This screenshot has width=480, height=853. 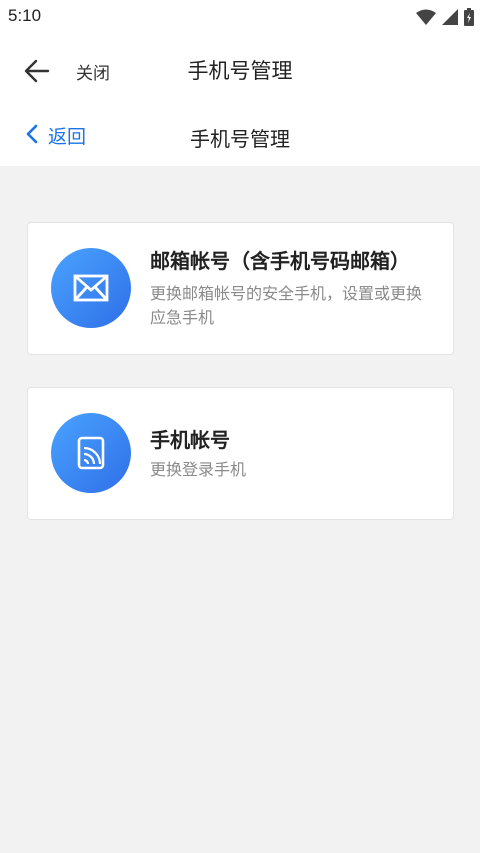 I want to click on page-title: 手机号管理, so click(x=240, y=71).